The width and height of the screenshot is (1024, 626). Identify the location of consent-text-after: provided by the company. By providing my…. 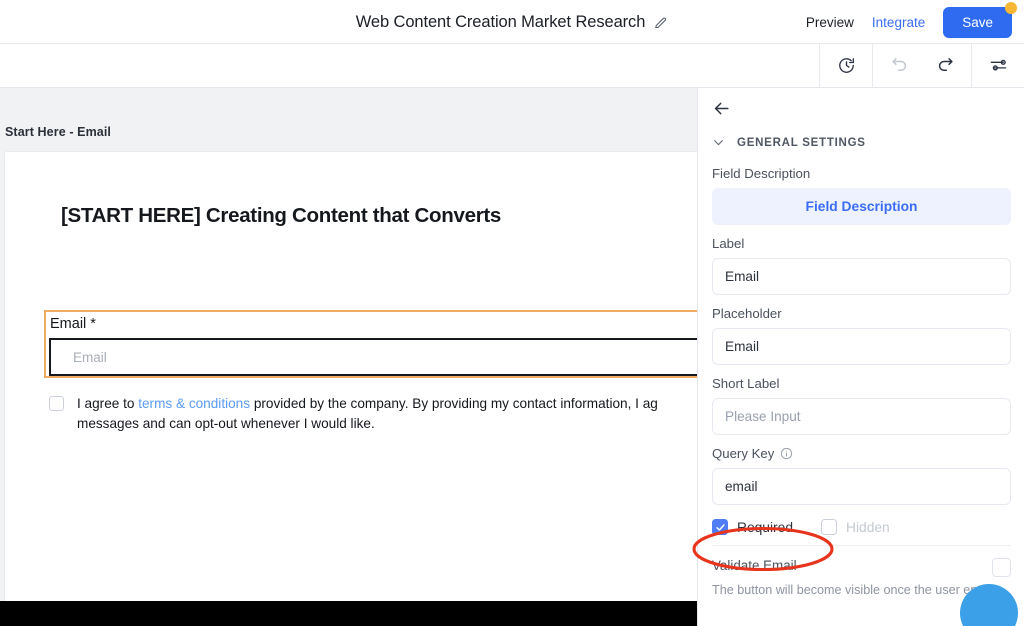
(454, 403).